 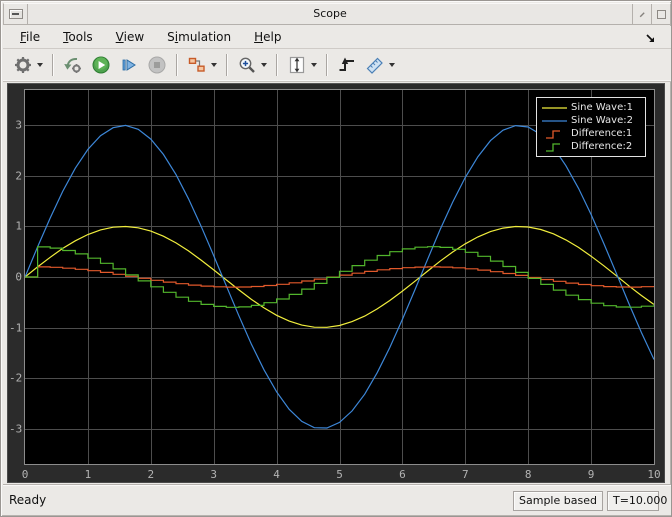 I want to click on legend-item: Sine Wave:1, so click(x=591, y=107).